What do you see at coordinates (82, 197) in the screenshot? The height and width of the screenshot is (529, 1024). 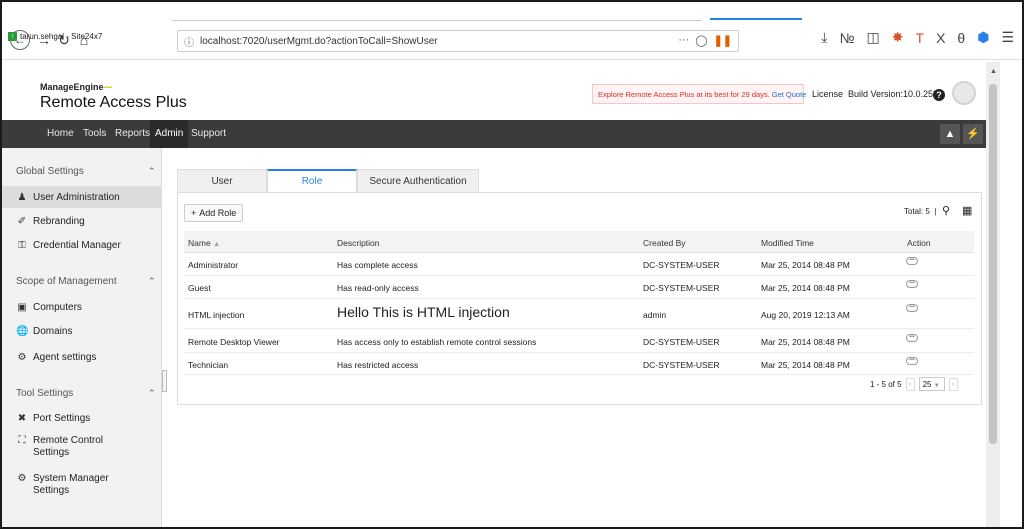 I see `sidebar-item-user-administration: ♟ User Administration` at bounding box center [82, 197].